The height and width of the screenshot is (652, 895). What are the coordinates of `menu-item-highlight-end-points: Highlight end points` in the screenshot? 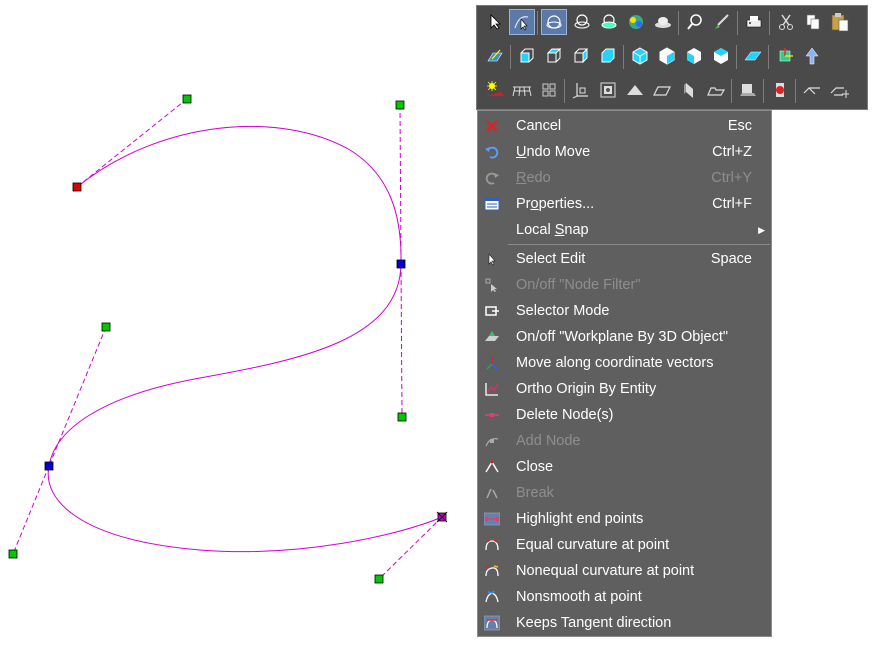 It's located at (624, 519).